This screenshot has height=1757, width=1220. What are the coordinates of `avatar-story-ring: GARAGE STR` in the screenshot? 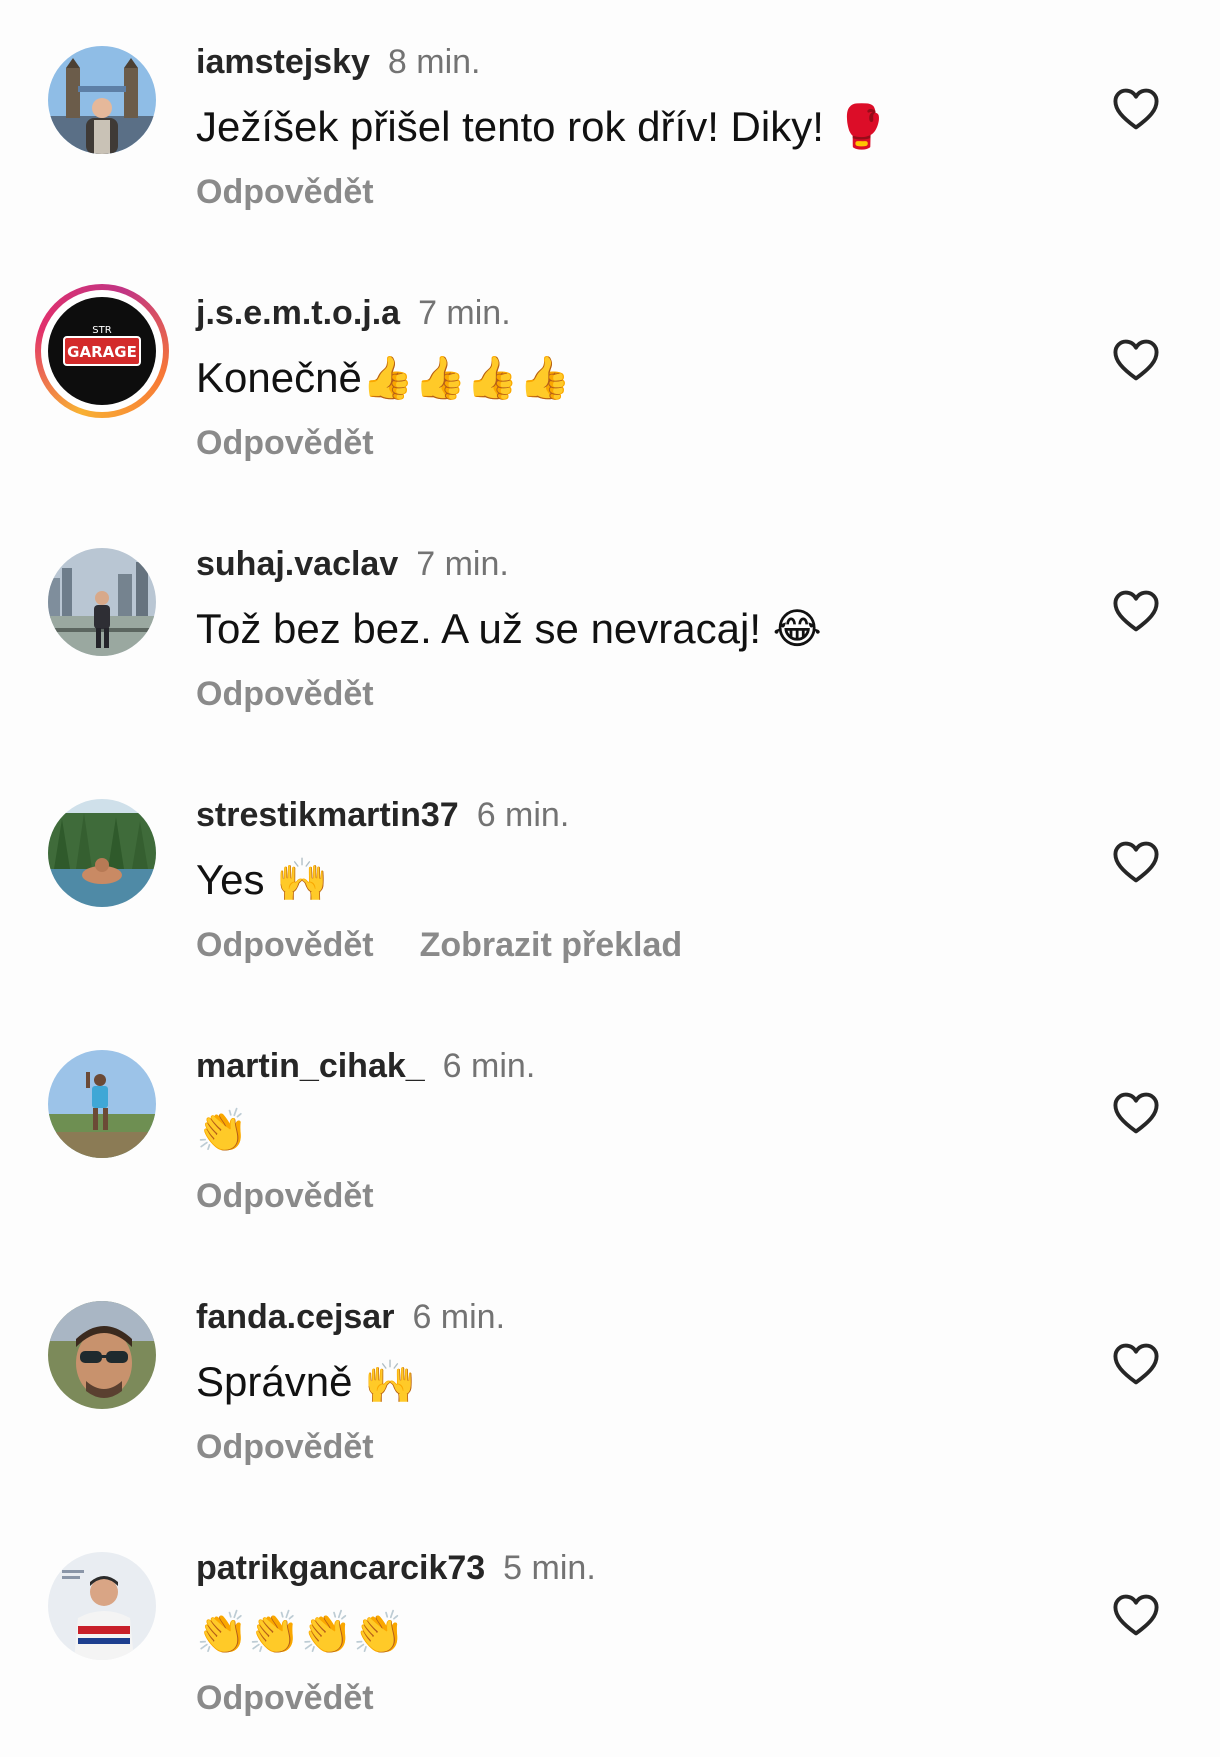 It's located at (102, 351).